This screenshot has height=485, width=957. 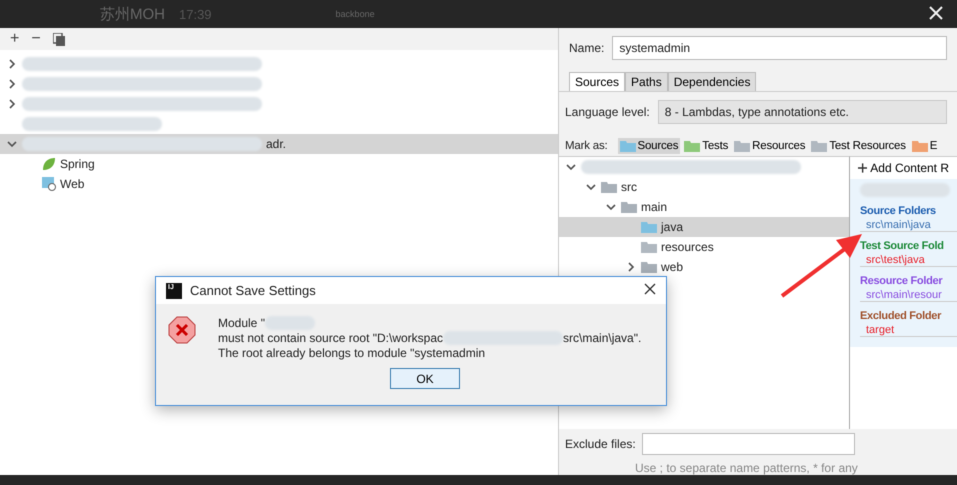 What do you see at coordinates (654, 207) in the screenshot?
I see `tree-label: main` at bounding box center [654, 207].